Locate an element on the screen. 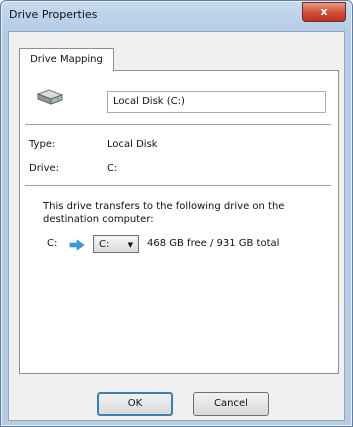 This screenshot has width=353, height=427. hard-disk-icon is located at coordinates (50, 97).